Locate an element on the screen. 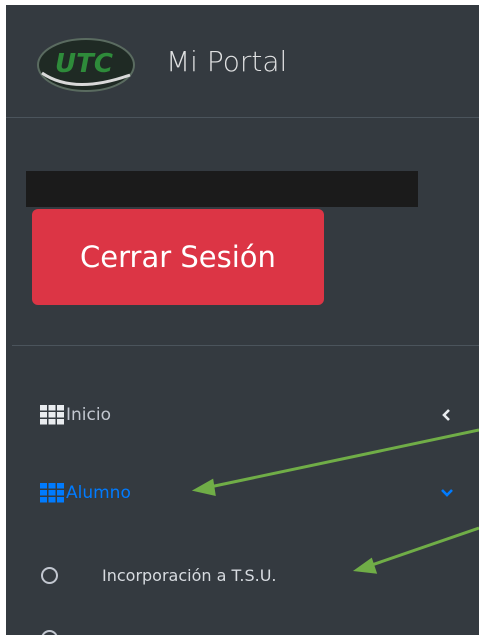 Image resolution: width=479 pixels, height=635 pixels. user-name-redacted is located at coordinates (222, 189).